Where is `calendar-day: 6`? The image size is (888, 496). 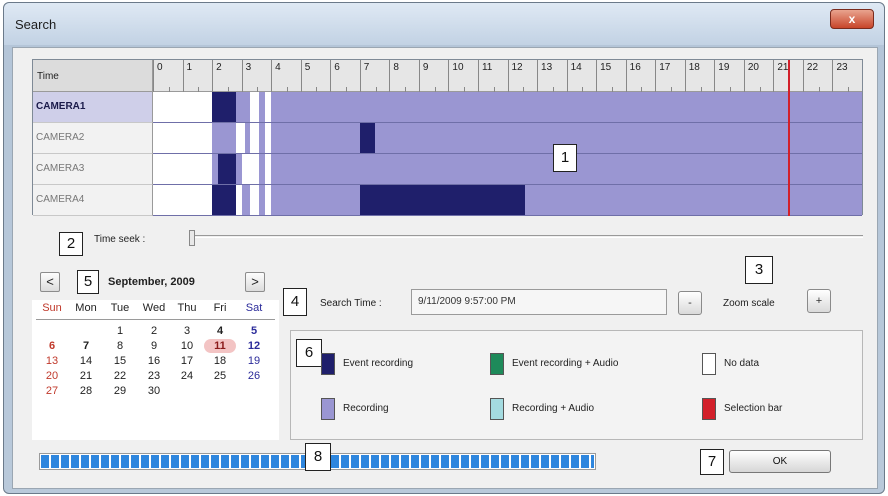
calendar-day: 6 is located at coordinates (52, 346).